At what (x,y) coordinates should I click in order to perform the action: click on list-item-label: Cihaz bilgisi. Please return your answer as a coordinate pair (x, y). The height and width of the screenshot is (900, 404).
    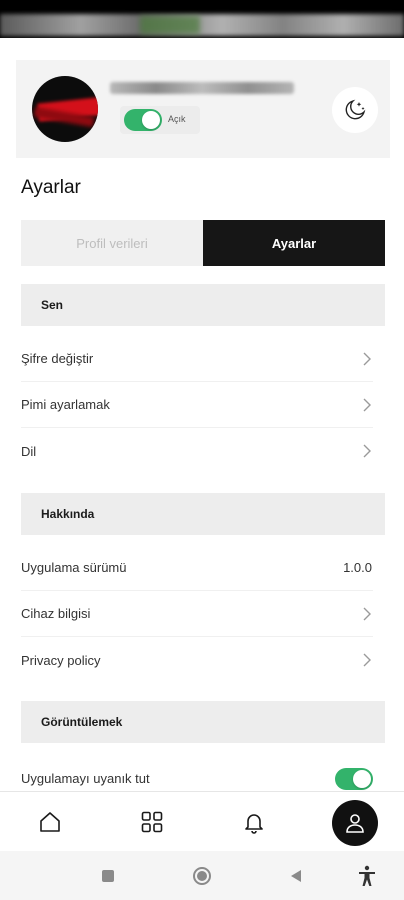
    Looking at the image, I should click on (56, 613).